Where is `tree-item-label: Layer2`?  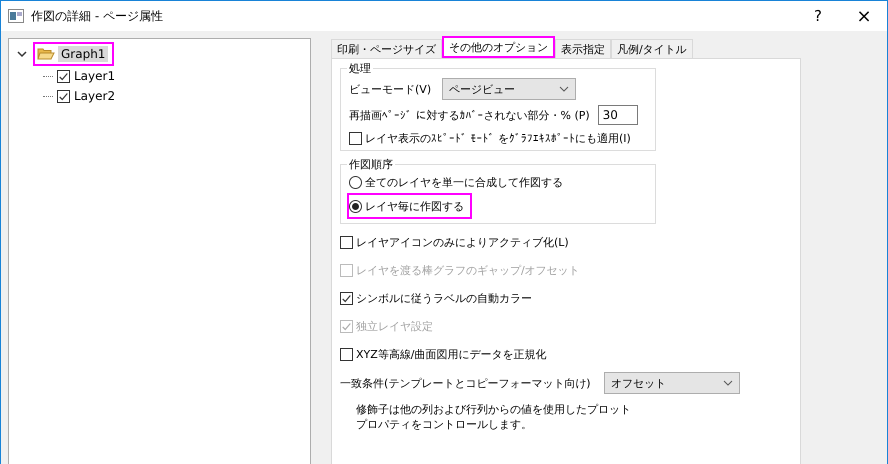 tree-item-label: Layer2 is located at coordinates (95, 96).